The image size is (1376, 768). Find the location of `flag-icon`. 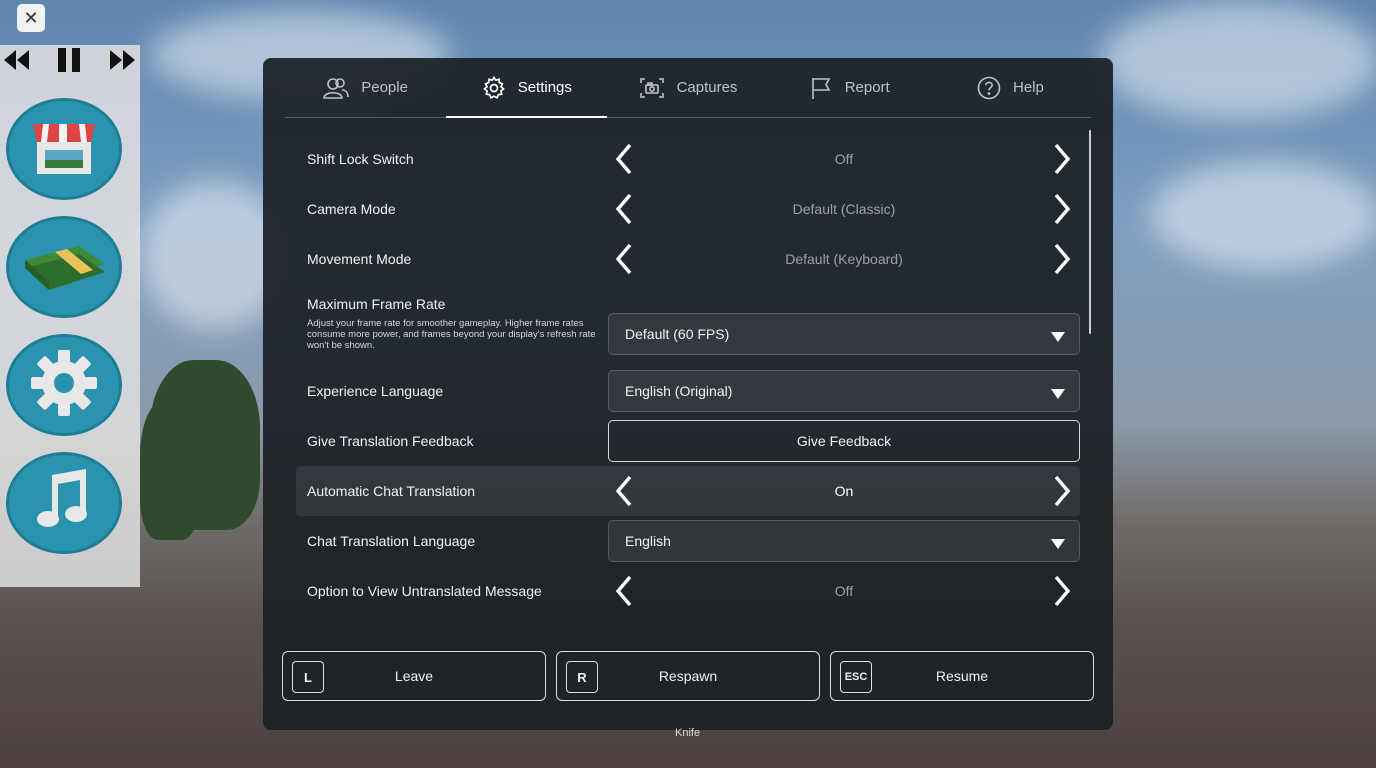

flag-icon is located at coordinates (821, 88).